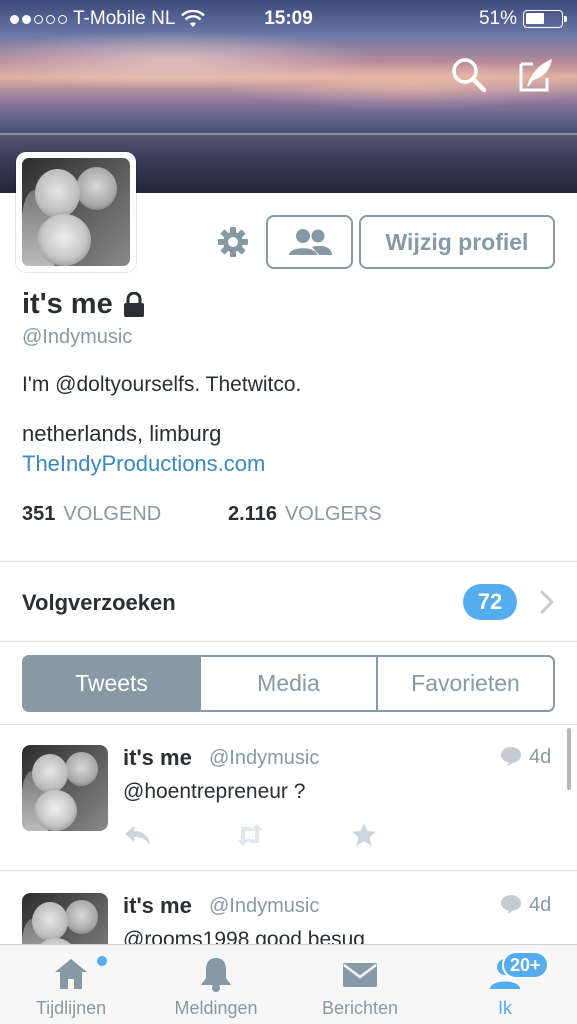 The image size is (577, 1024). Describe the element at coordinates (464, 683) in the screenshot. I see `tab-favorites: Favorieten` at that location.